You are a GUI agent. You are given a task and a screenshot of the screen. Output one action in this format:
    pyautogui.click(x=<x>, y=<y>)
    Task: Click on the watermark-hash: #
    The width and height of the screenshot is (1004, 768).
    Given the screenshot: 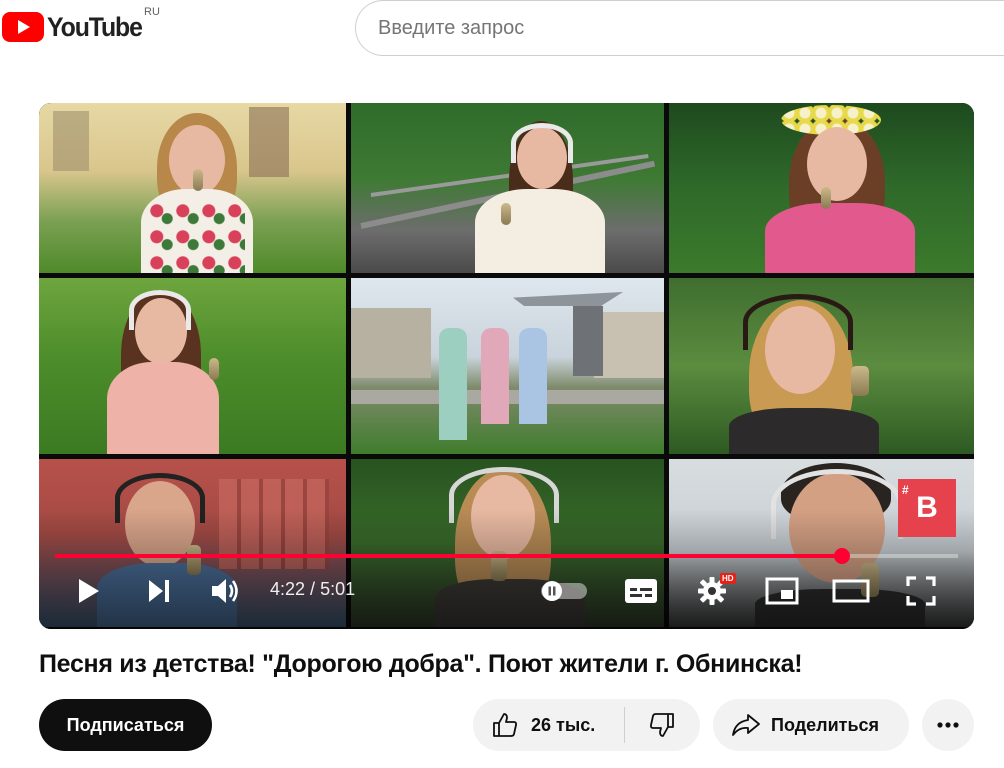 What is the action you would take?
    pyautogui.click(x=905, y=490)
    